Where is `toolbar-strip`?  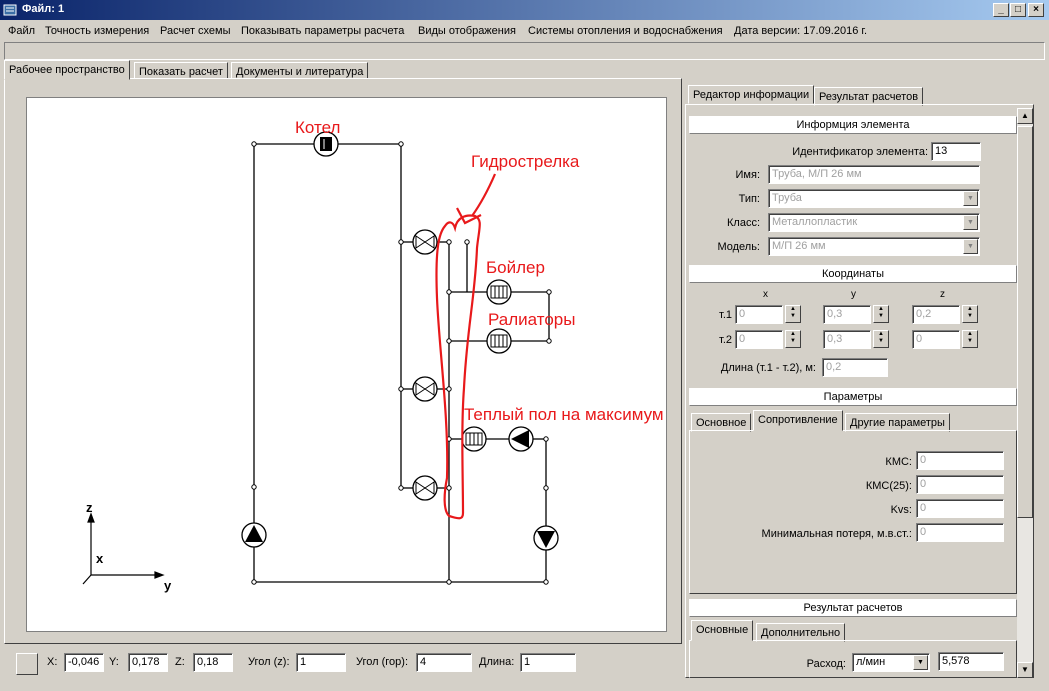
toolbar-strip is located at coordinates (524, 51).